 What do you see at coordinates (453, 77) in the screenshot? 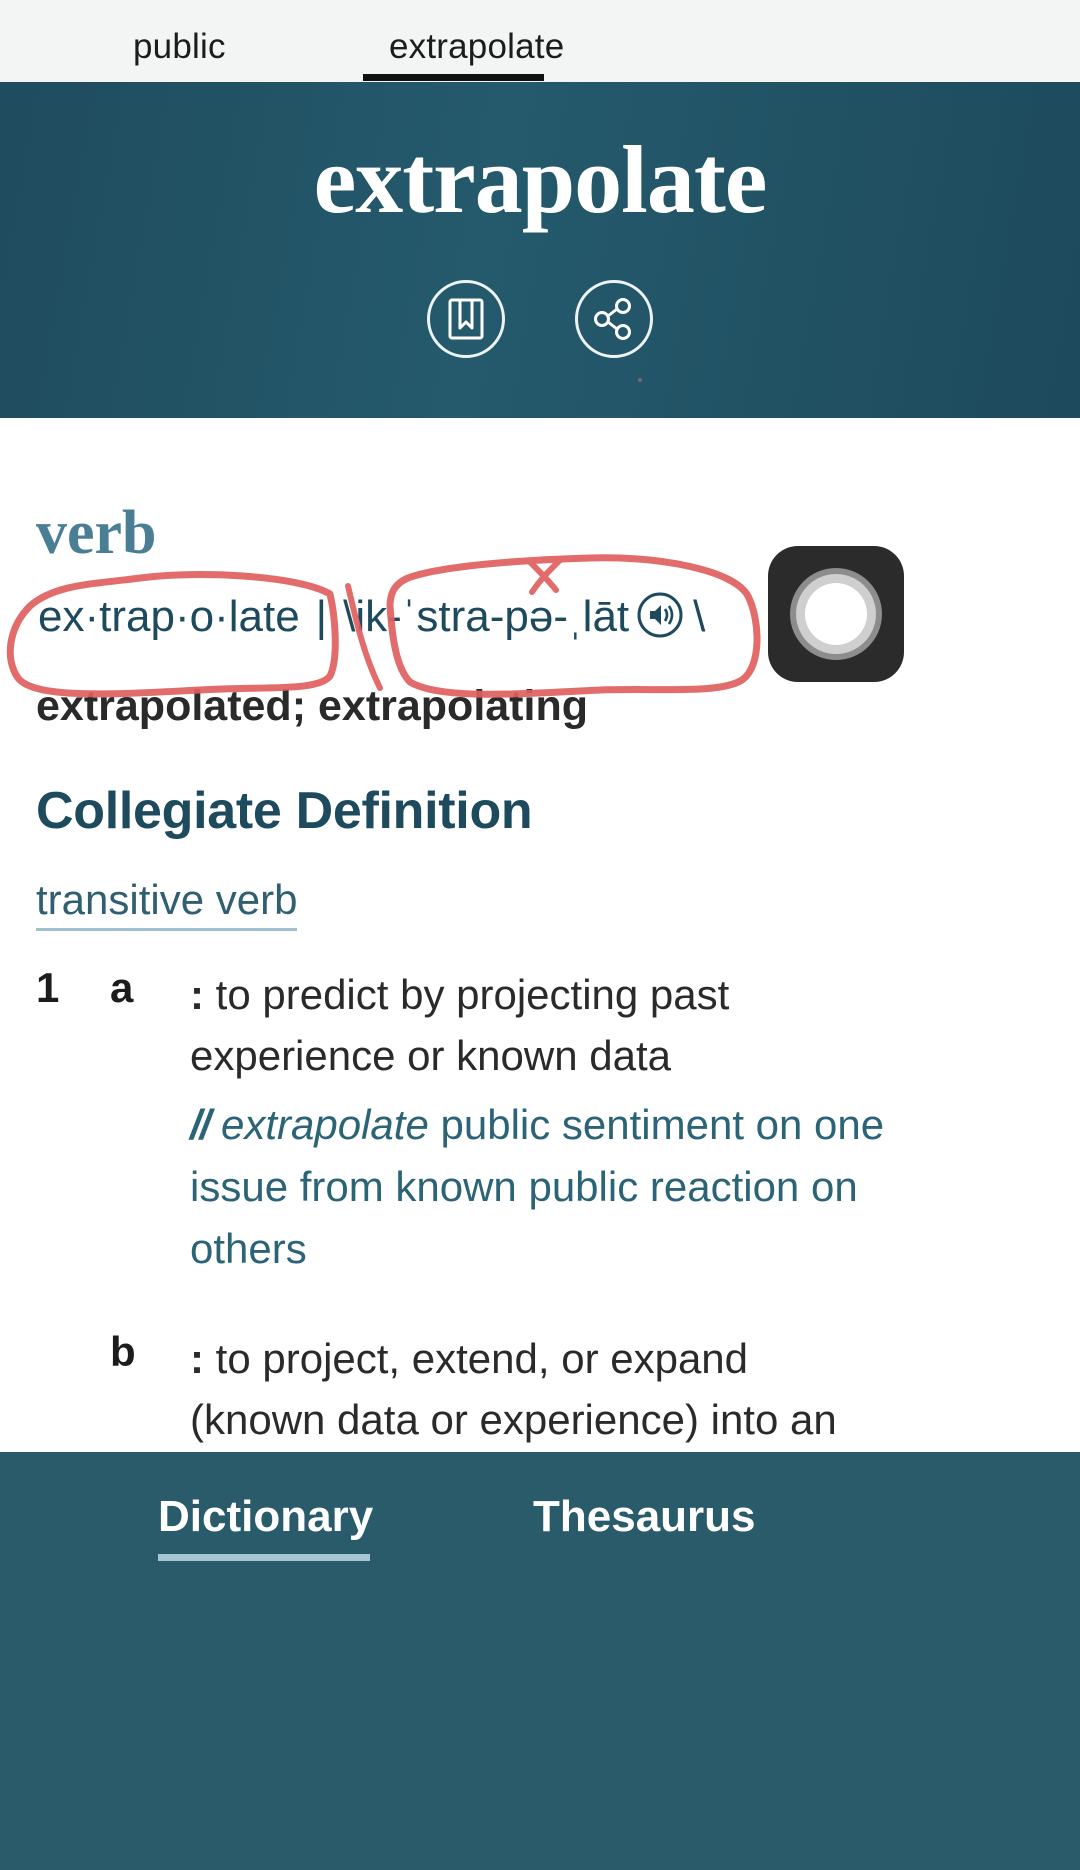
I see `tab-active-indicator` at bounding box center [453, 77].